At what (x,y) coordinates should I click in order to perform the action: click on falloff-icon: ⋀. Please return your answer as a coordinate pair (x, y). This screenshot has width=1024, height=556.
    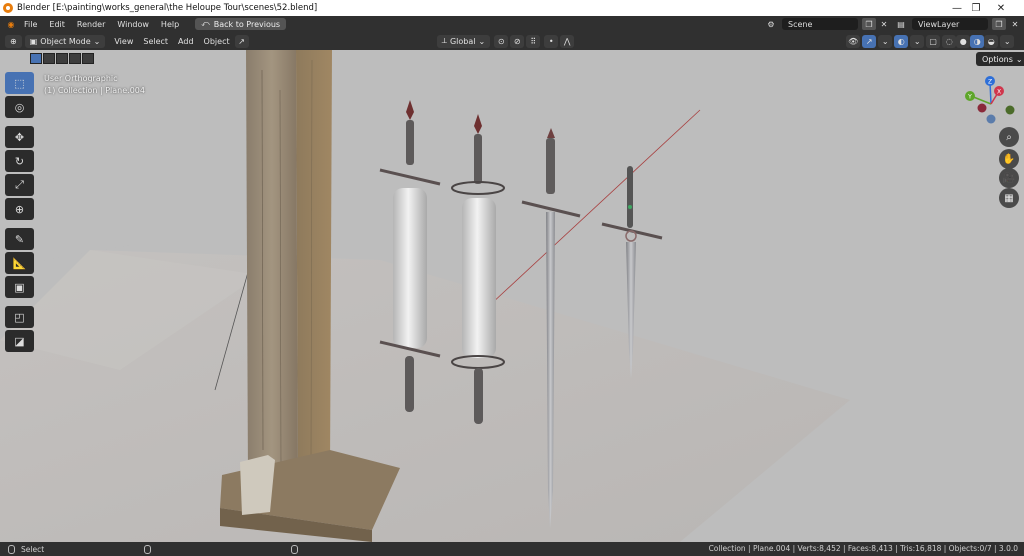
    Looking at the image, I should click on (567, 41).